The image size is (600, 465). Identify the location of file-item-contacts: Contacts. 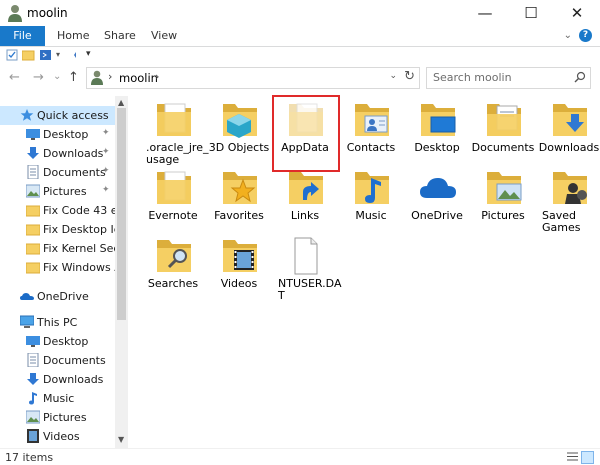
(371, 133).